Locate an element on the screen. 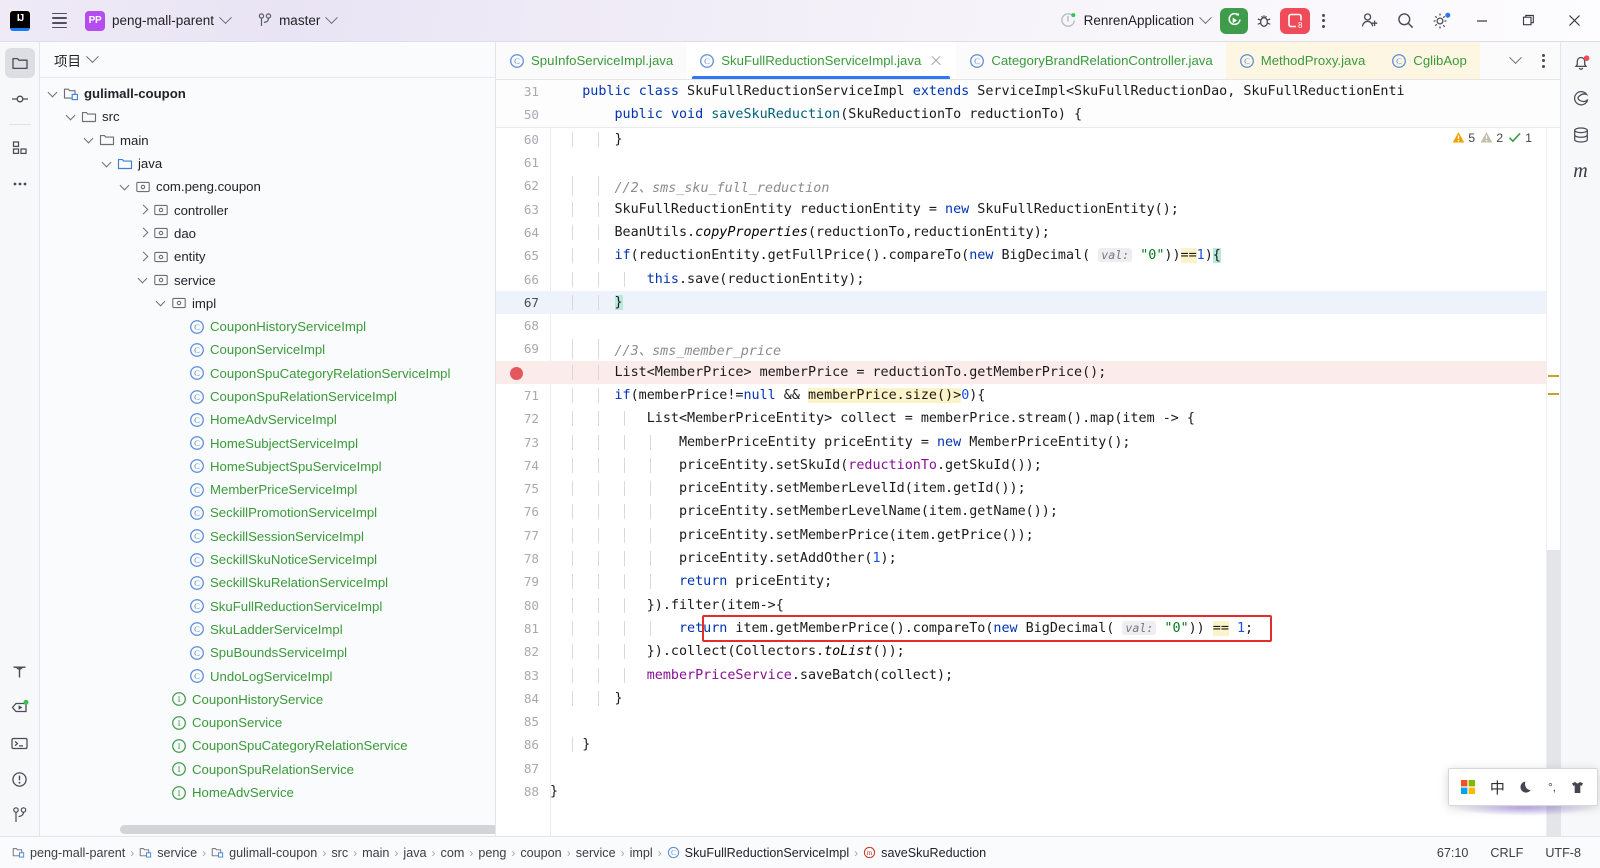 This screenshot has width=1600, height=868. line-number: 66 is located at coordinates (523, 279).